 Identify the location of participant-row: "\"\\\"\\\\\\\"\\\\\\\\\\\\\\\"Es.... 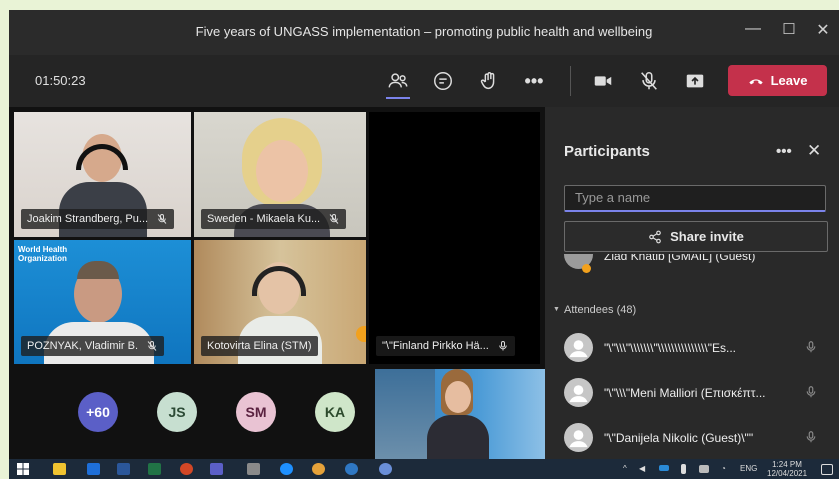
(695, 348).